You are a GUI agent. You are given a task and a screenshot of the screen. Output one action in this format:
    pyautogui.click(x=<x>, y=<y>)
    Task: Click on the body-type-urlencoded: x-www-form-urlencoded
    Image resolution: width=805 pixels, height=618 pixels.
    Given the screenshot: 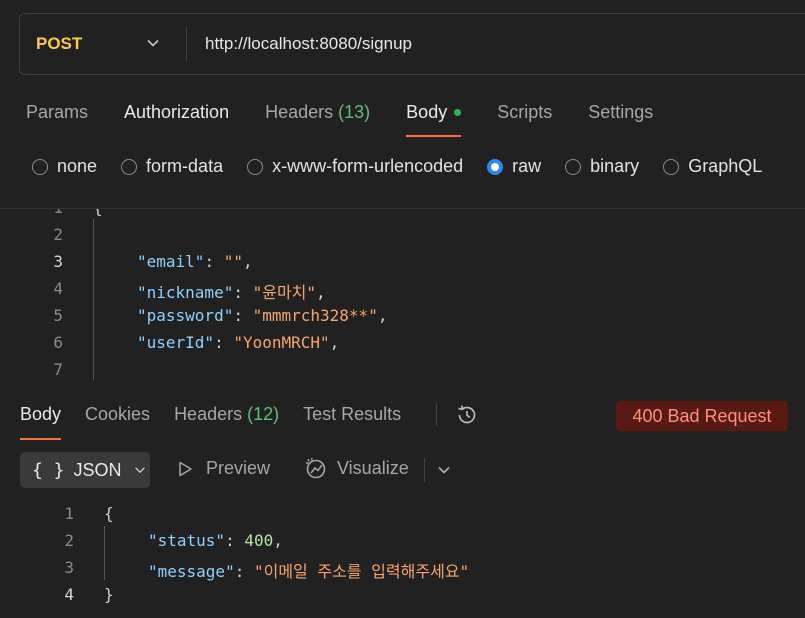 What is the action you would take?
    pyautogui.click(x=355, y=166)
    